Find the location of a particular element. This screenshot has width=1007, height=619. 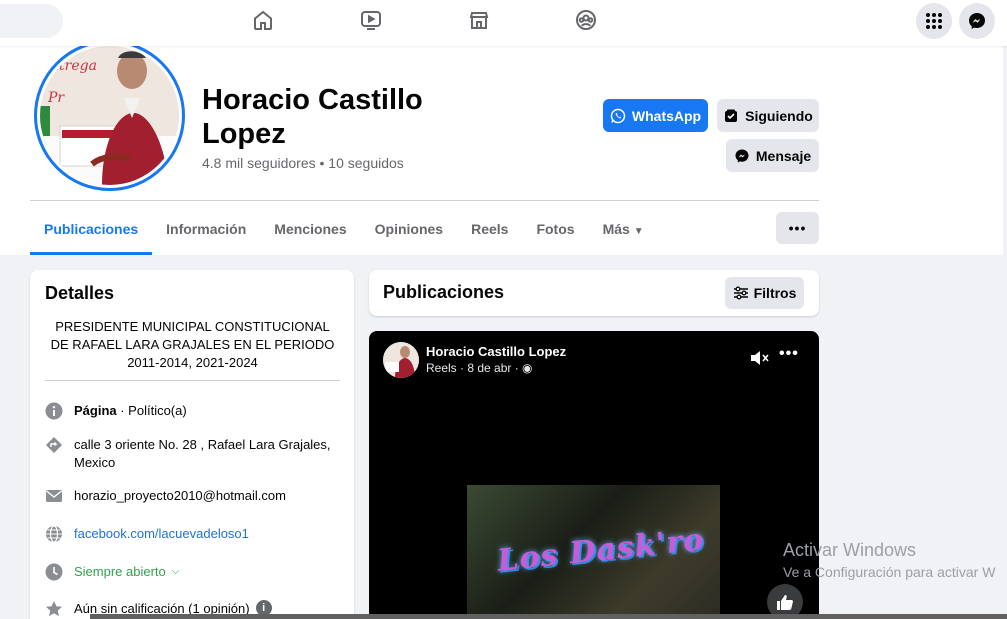

video-thumbnail: Los Dask'ro is located at coordinates (593, 552).